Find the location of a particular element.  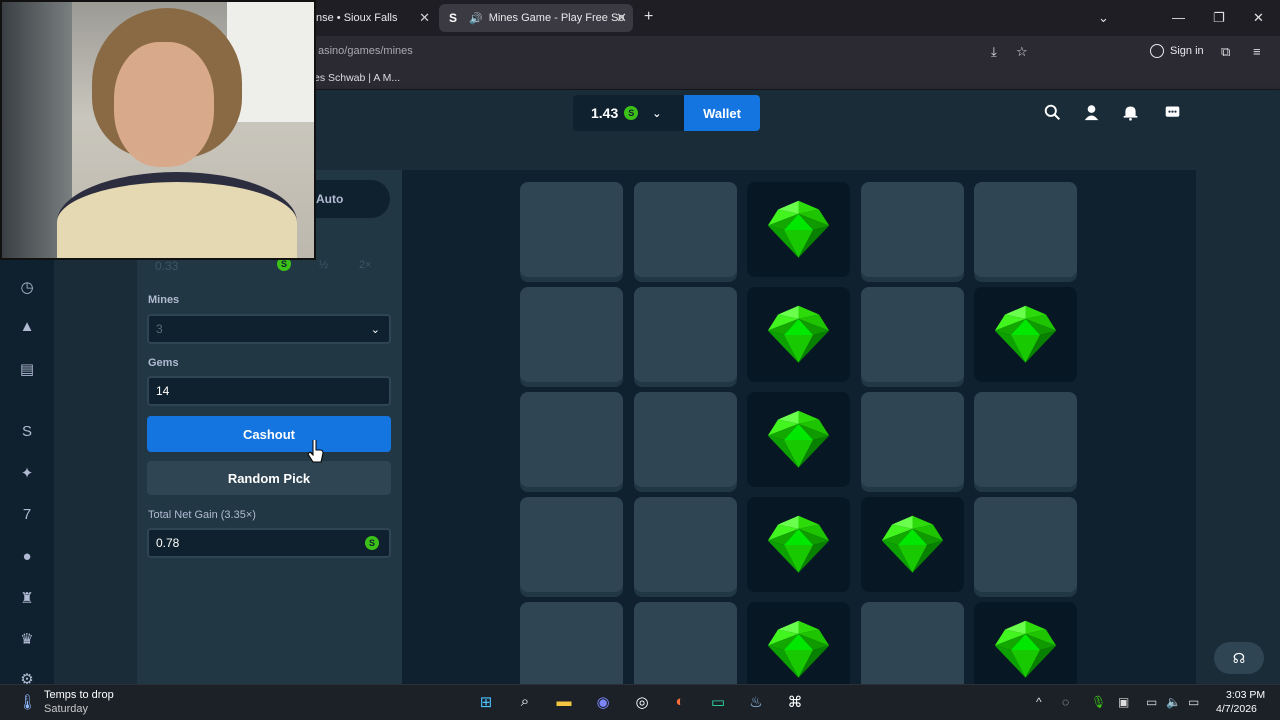

speaker-icon: 🔊 is located at coordinates (476, 18).